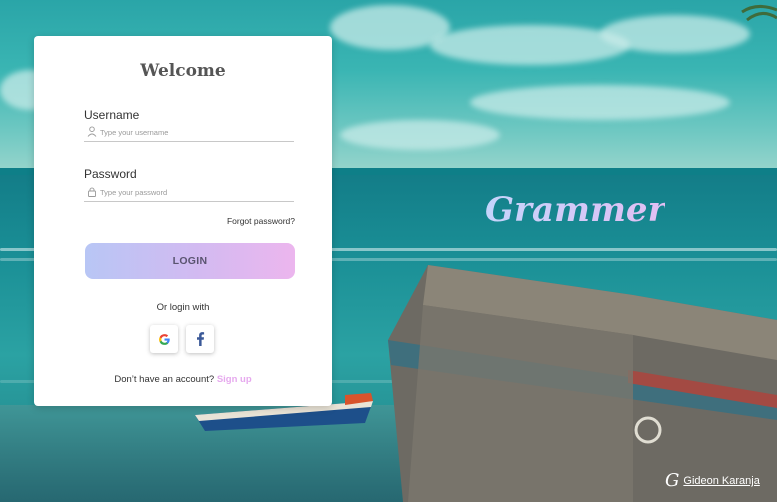 The image size is (777, 502). What do you see at coordinates (92, 131) in the screenshot?
I see `user-icon` at bounding box center [92, 131].